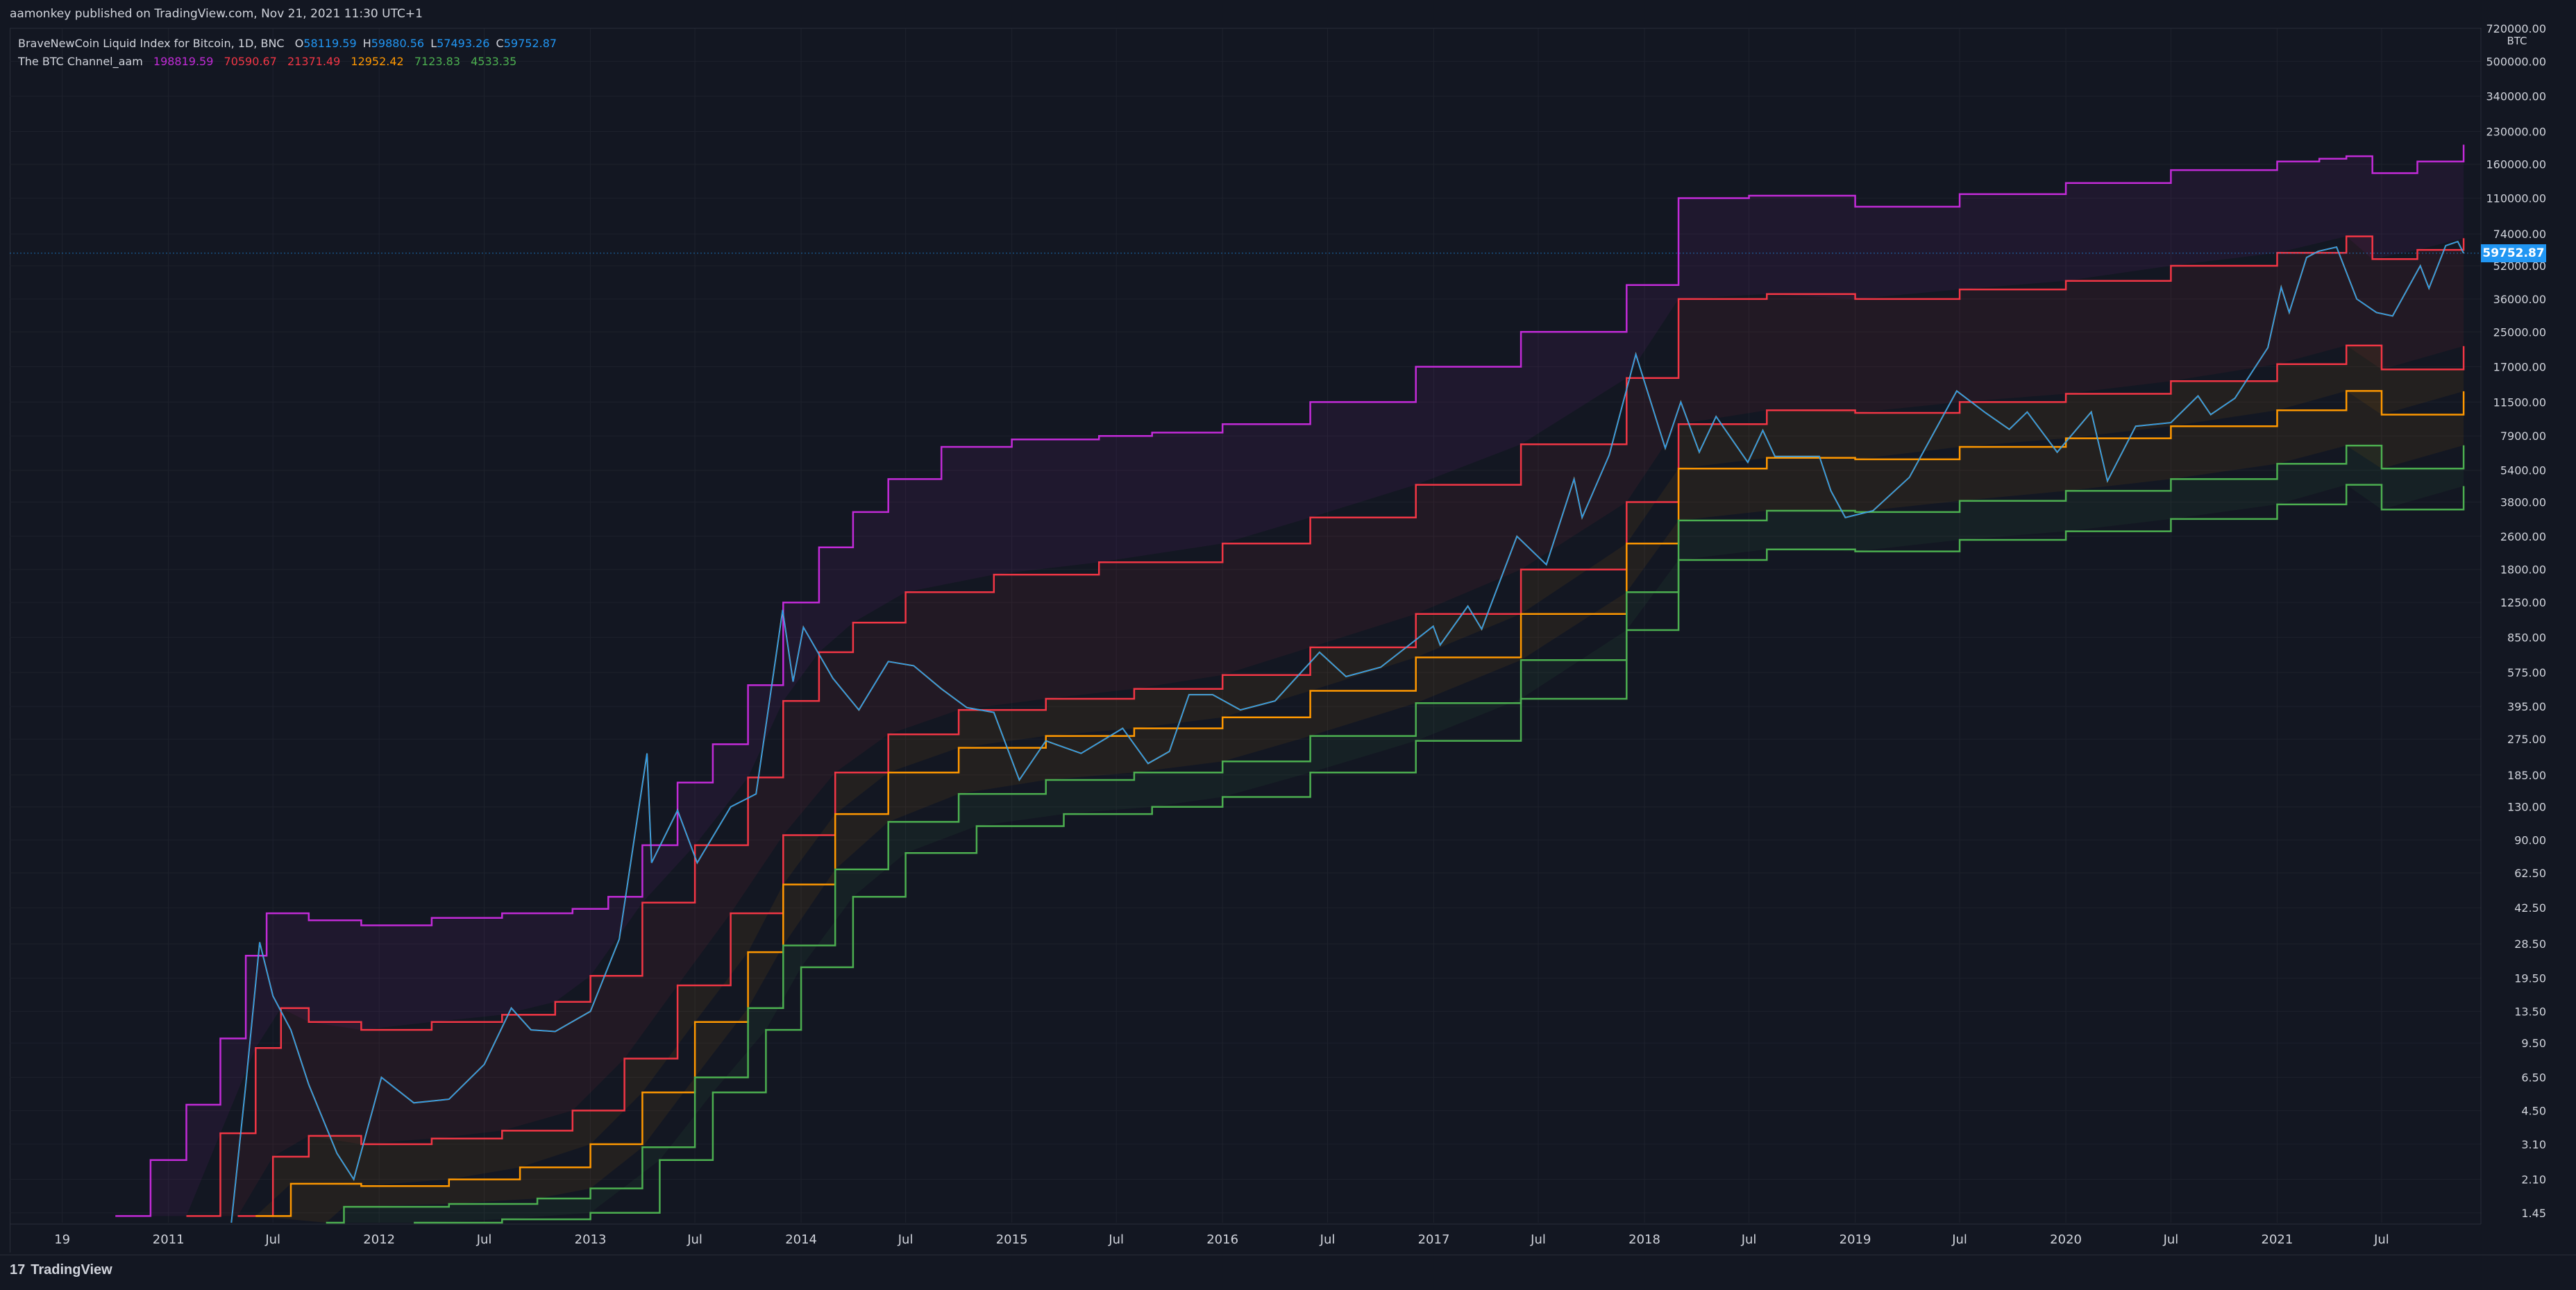 This screenshot has width=2576, height=1290. What do you see at coordinates (1288, 1272) in the screenshot?
I see `footer: 17 TradingView` at bounding box center [1288, 1272].